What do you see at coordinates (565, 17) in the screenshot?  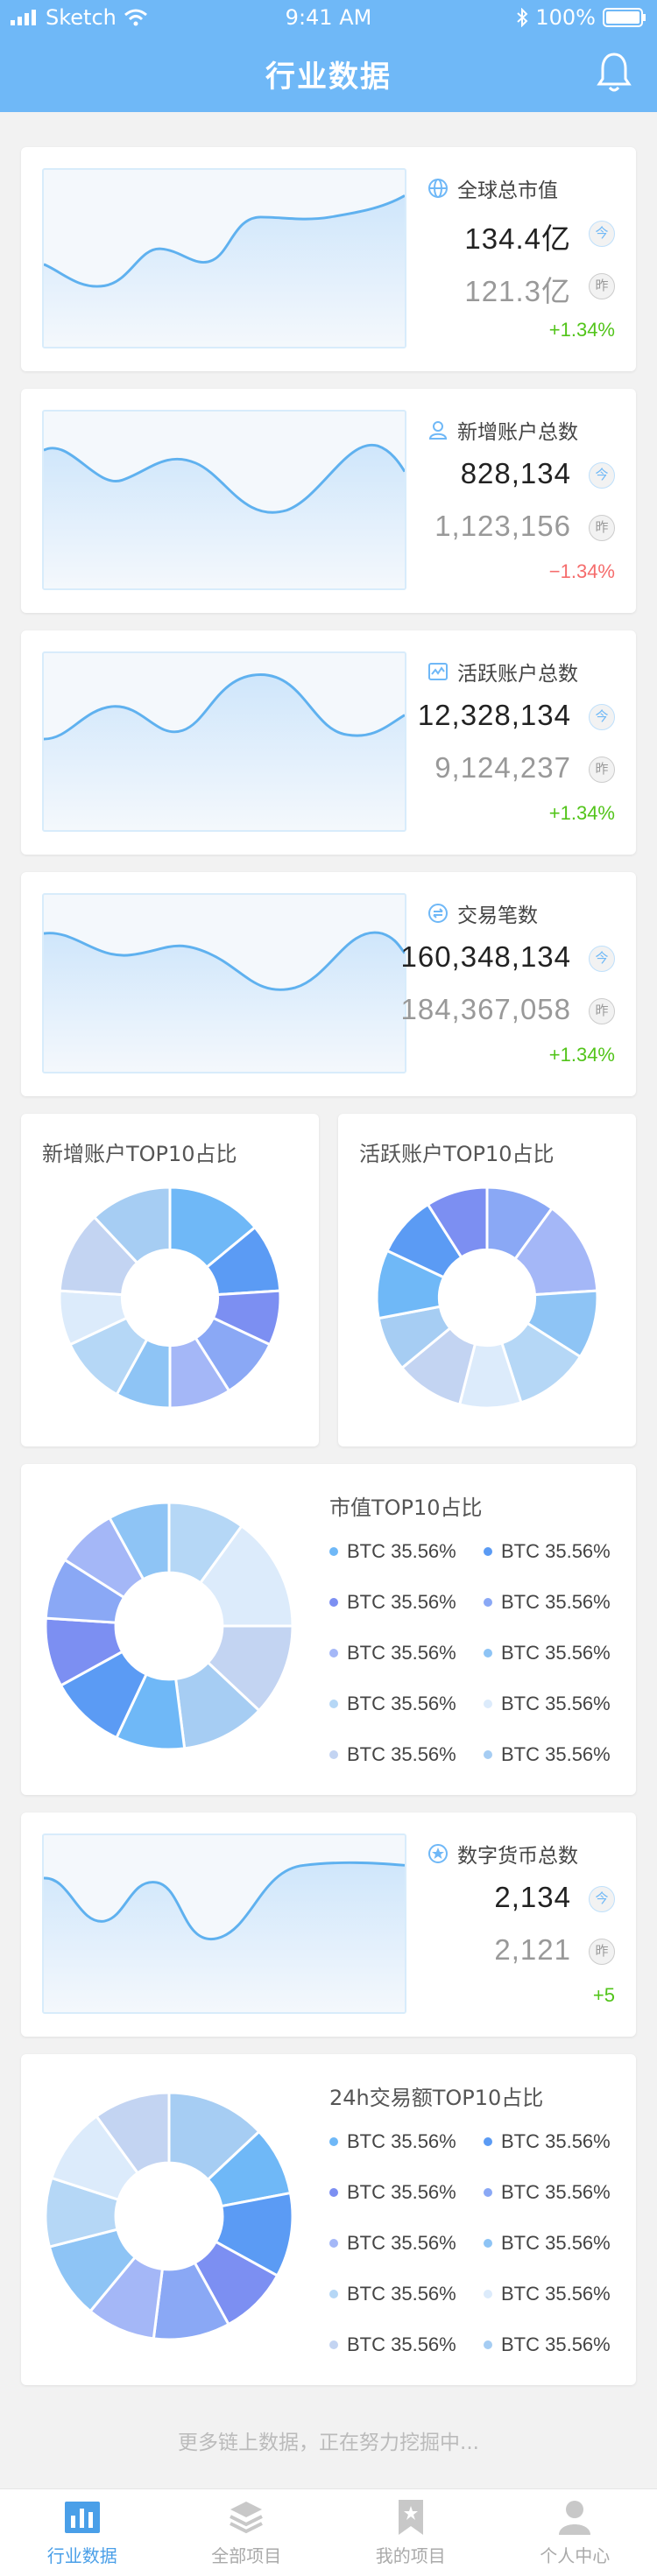 I see `battery-label: 100%` at bounding box center [565, 17].